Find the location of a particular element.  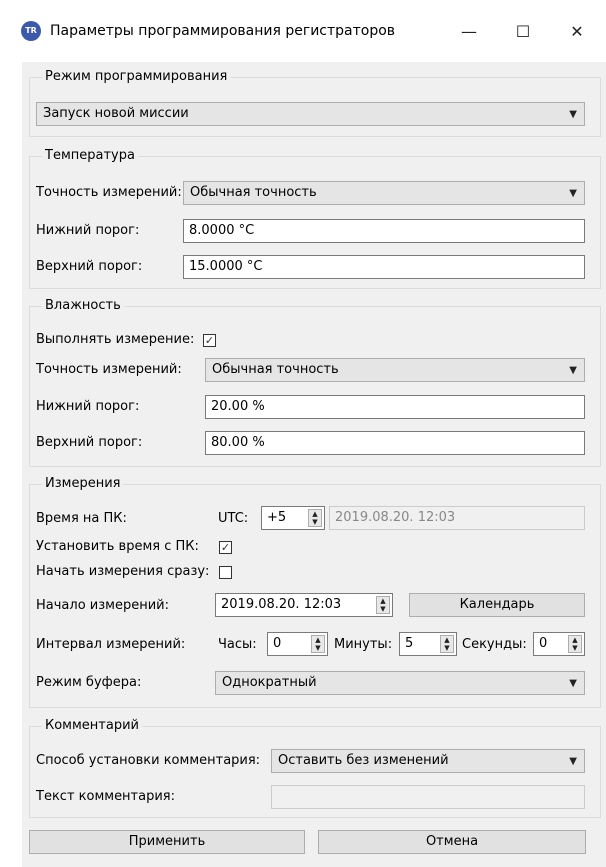

comment-legend: Комментарий is located at coordinates (92, 726).